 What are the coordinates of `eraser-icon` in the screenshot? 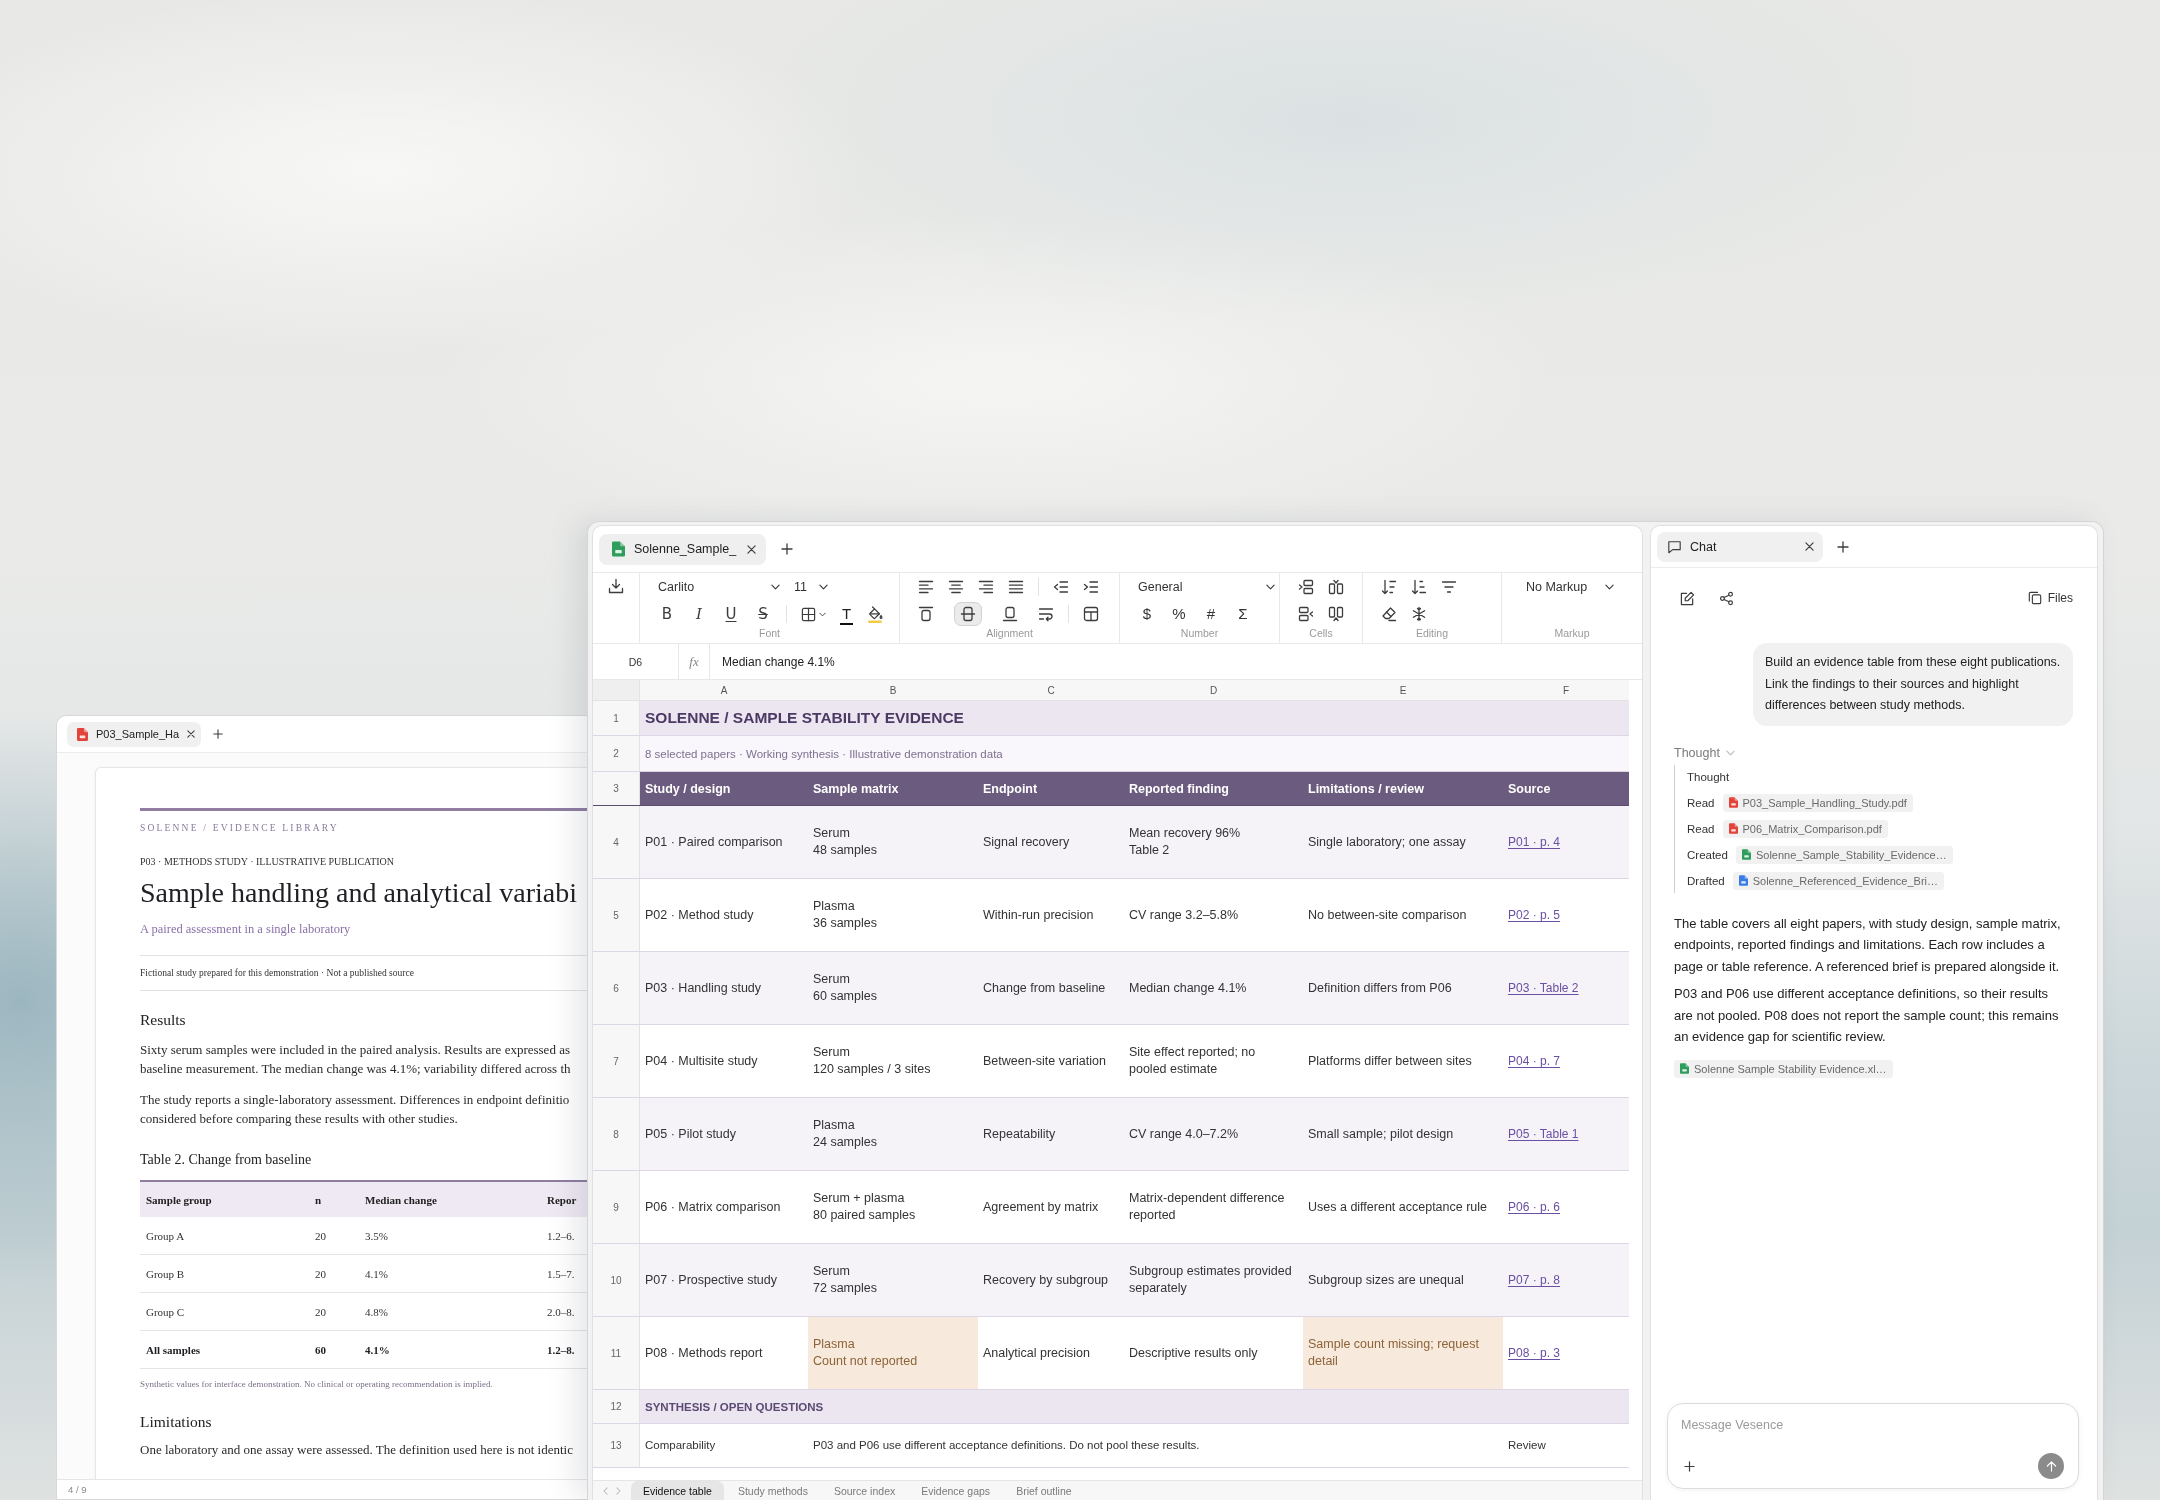 It's located at (1389, 614).